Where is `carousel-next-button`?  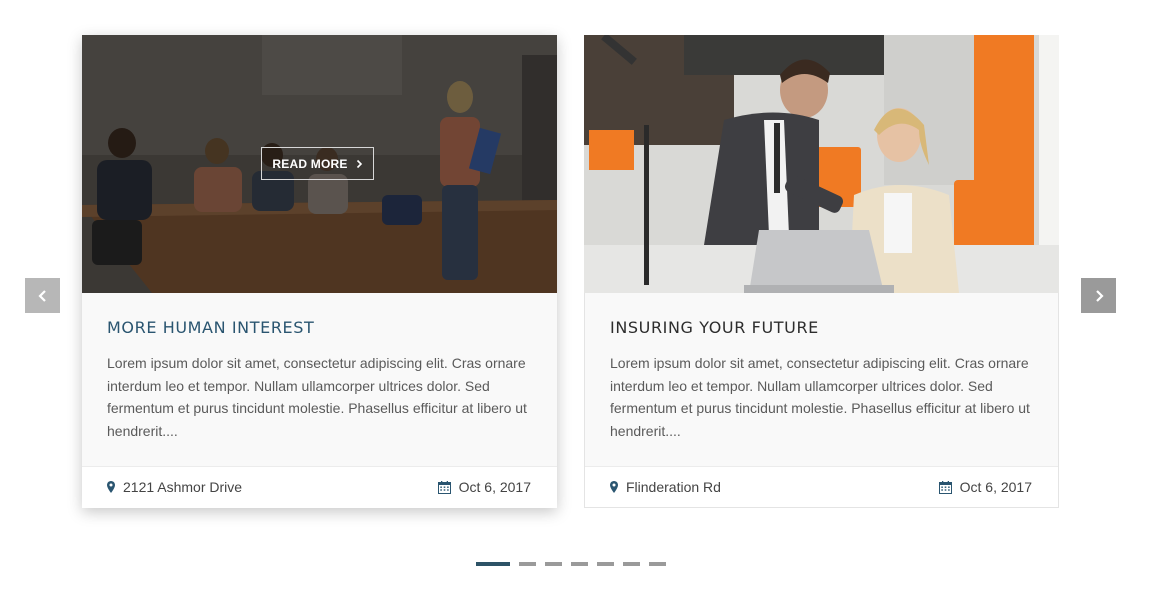
carousel-next-button is located at coordinates (1098, 295).